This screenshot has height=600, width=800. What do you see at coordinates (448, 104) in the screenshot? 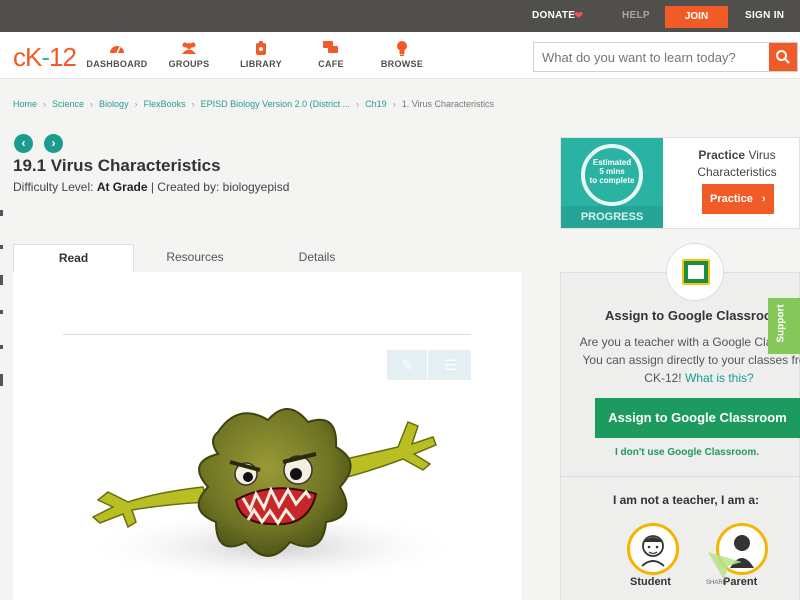
I see `breadcrumb-current: 1. Virus Characteristics` at bounding box center [448, 104].